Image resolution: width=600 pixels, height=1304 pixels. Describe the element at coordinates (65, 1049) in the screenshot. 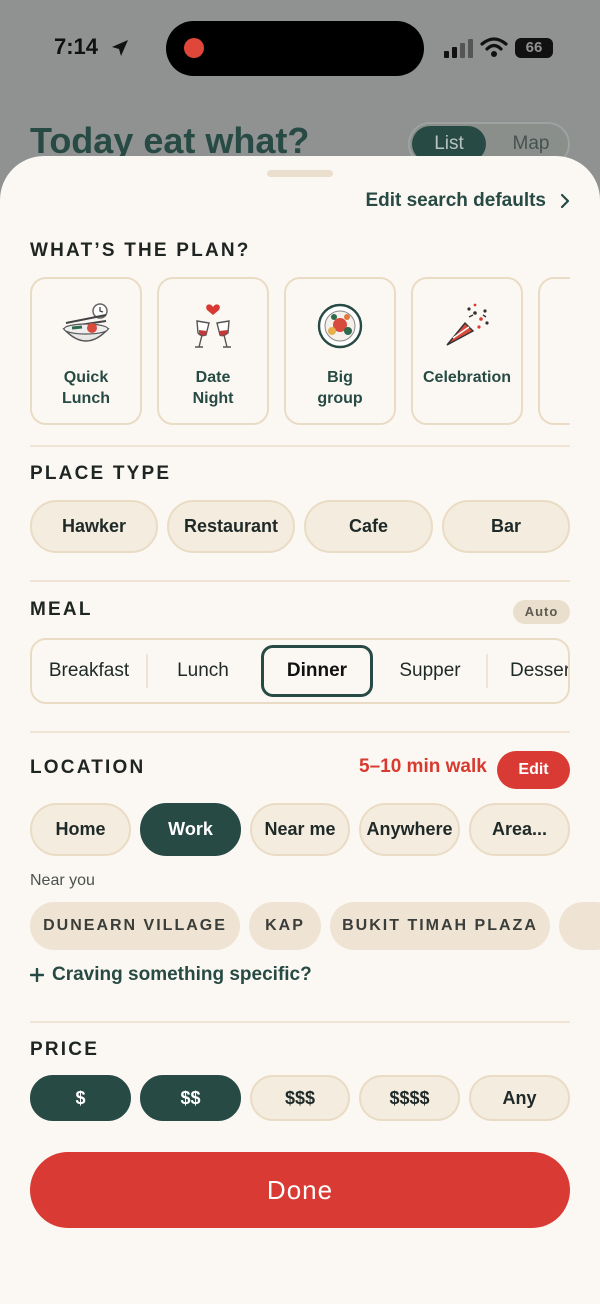

I see `price-heading: PRICE` at that location.